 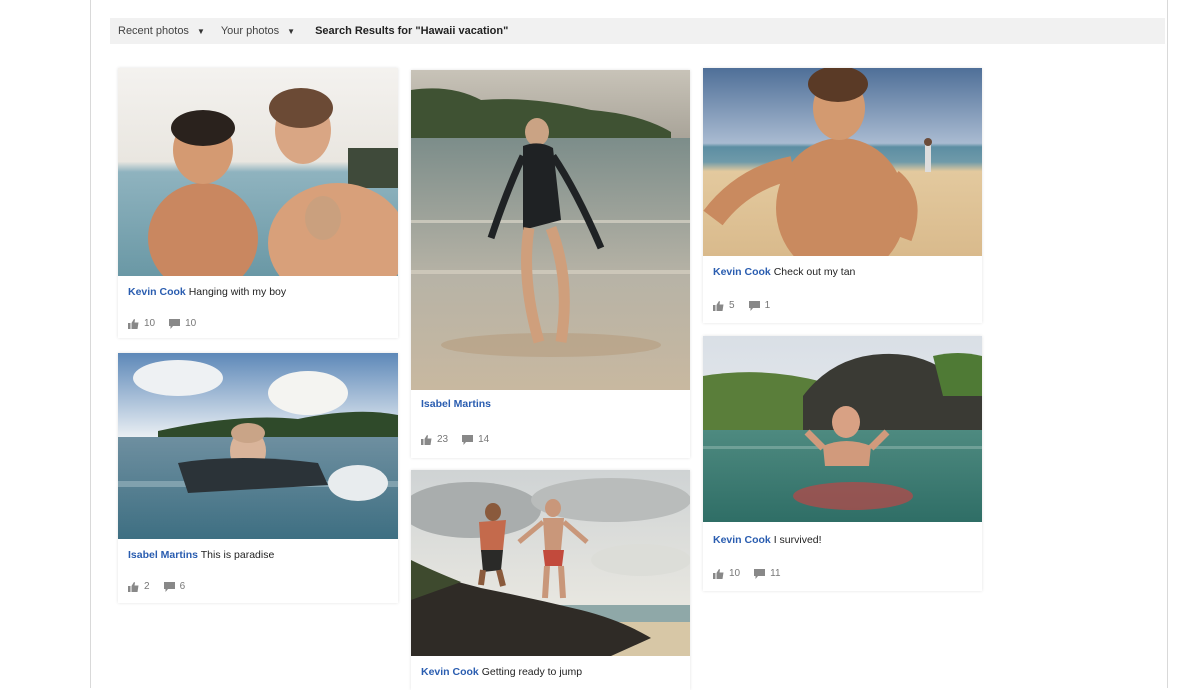 What do you see at coordinates (797, 540) in the screenshot?
I see `caption-text: I survived!` at bounding box center [797, 540].